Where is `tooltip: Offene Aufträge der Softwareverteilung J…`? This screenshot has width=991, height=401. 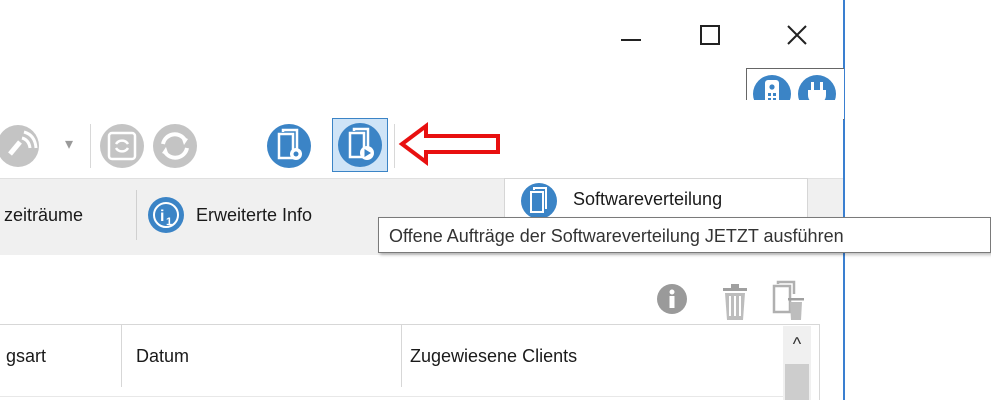
tooltip: Offene Aufträge der Softwareverteilung J… is located at coordinates (684, 235).